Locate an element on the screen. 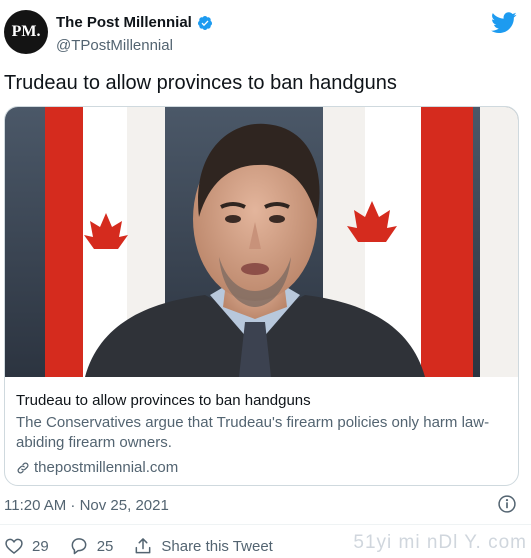  reply-count: 25 is located at coordinates (105, 546).